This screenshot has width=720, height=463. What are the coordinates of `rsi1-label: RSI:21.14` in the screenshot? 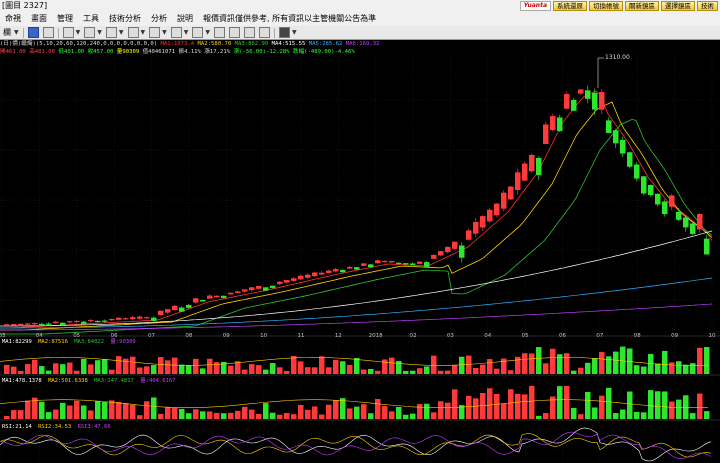 It's located at (17, 427).